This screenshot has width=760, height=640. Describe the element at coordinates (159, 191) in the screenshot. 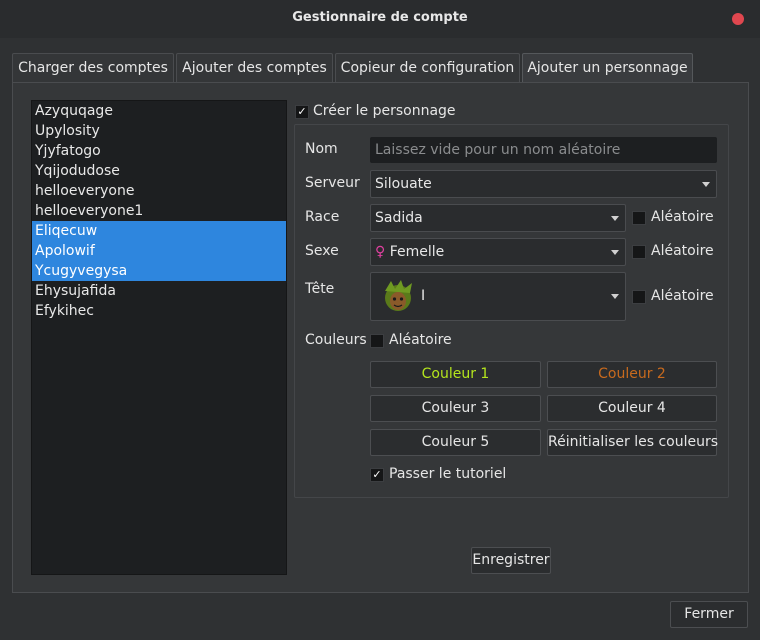

I see `account-list-item: helloeveryone` at that location.